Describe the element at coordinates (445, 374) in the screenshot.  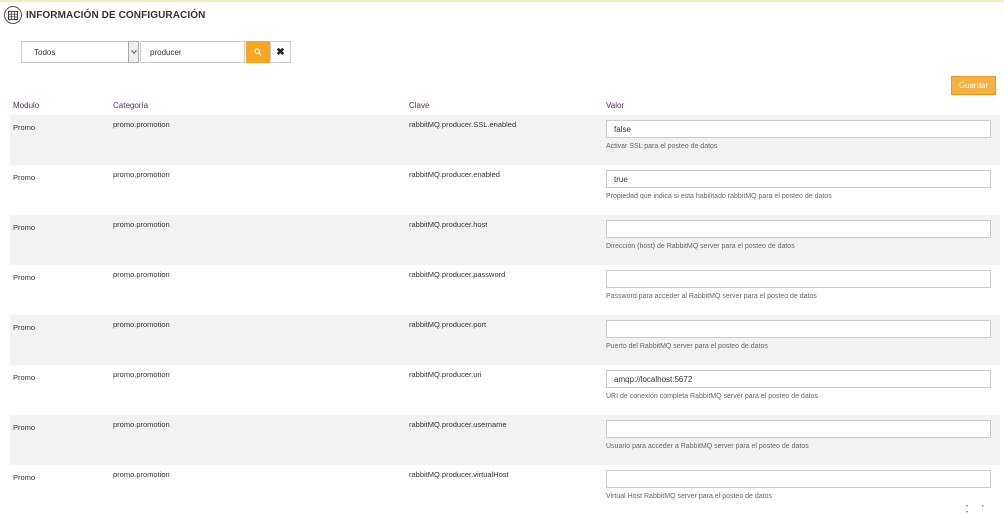
I see `row-key: rabbitMQ.producer.uri` at that location.